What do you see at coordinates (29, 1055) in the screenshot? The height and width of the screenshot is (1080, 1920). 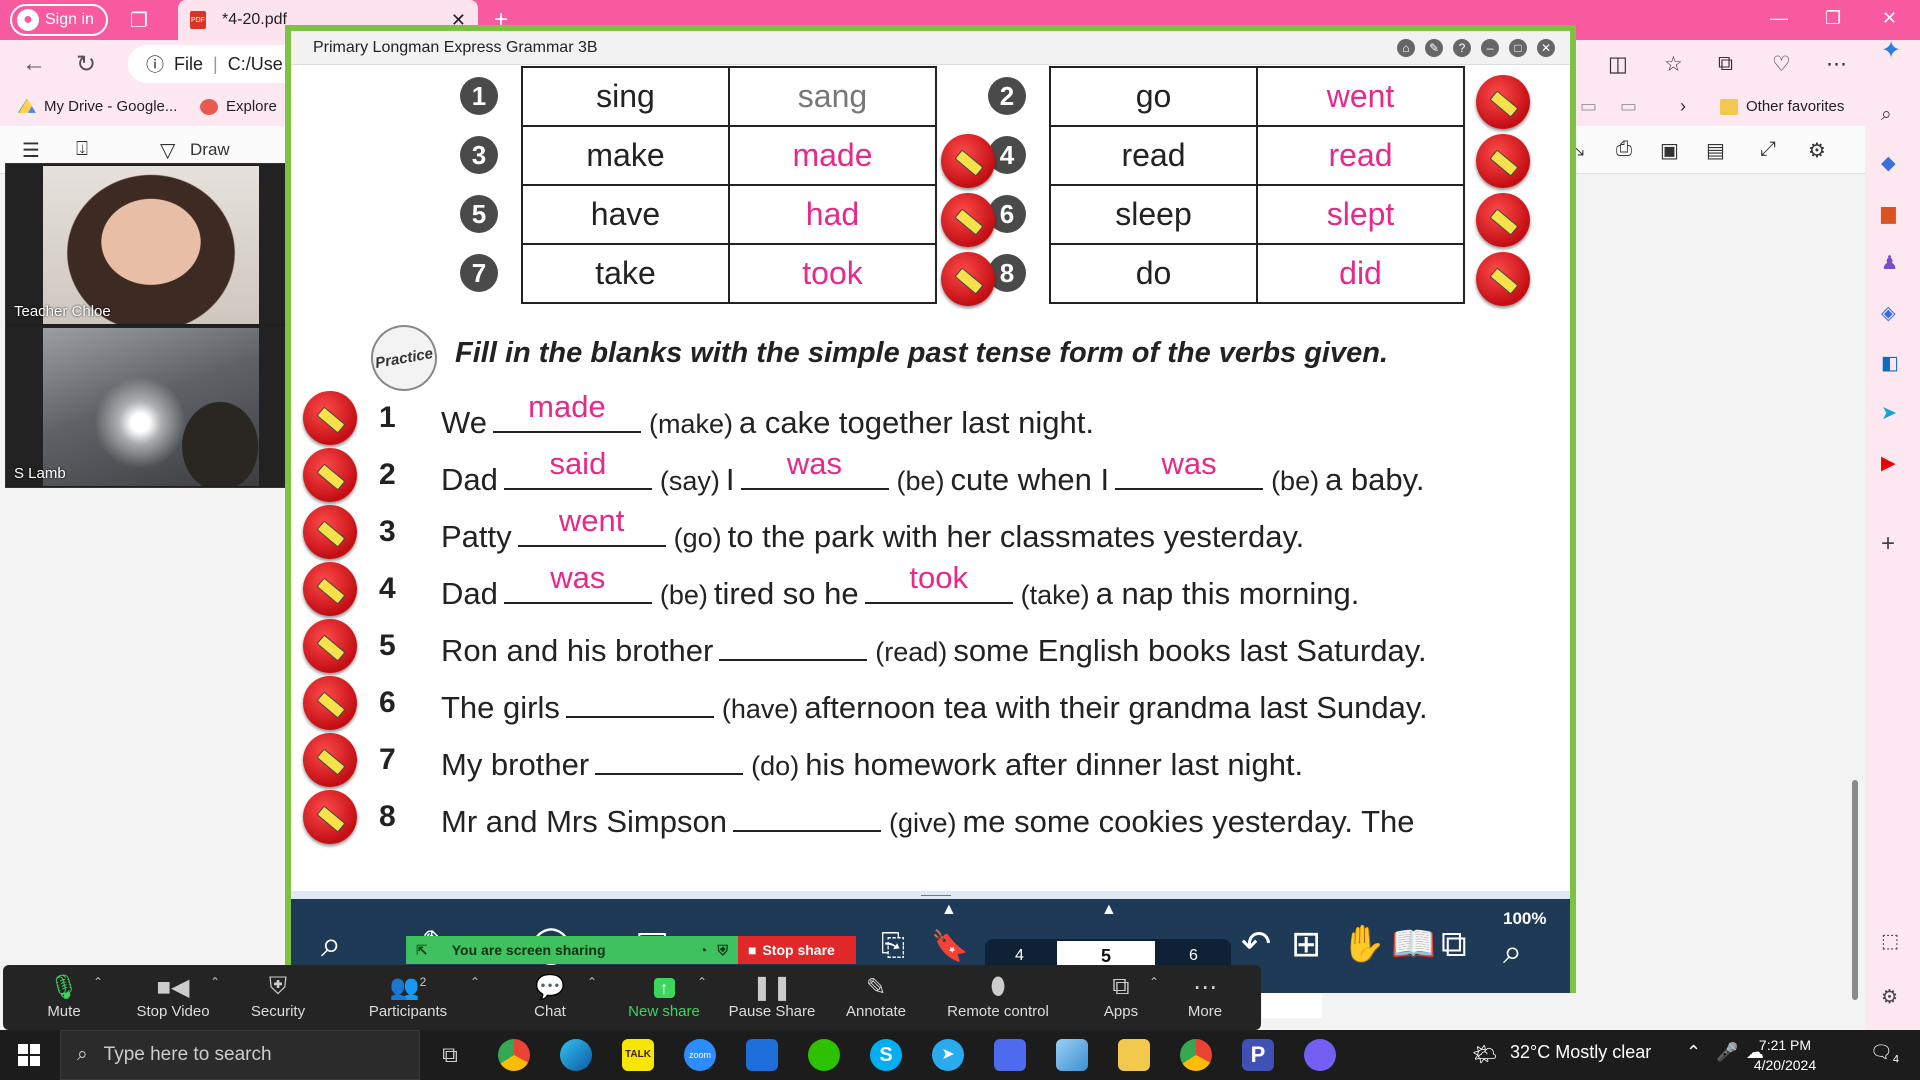 I see `windows-start-icon` at bounding box center [29, 1055].